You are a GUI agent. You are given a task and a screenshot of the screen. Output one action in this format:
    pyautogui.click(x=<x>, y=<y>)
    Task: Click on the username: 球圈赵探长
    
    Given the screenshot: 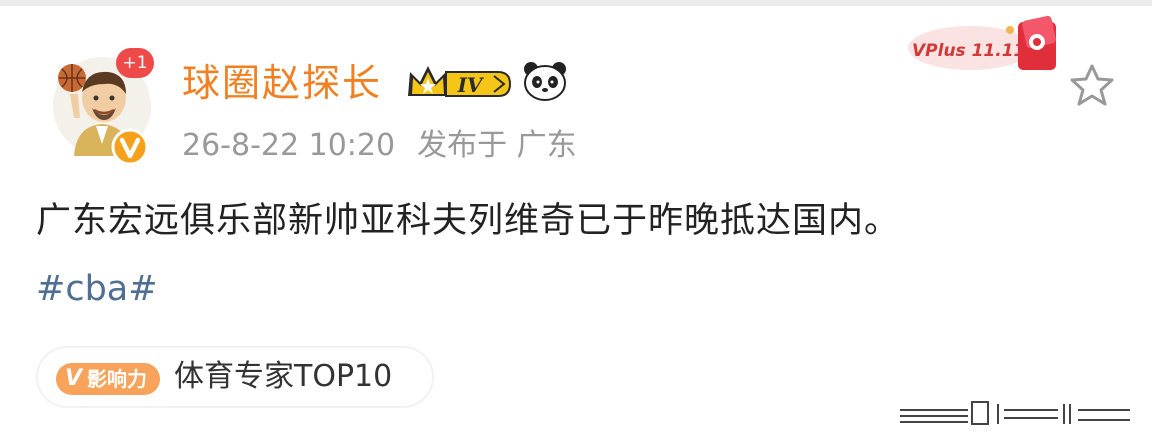 What is the action you would take?
    pyautogui.click(x=282, y=83)
    